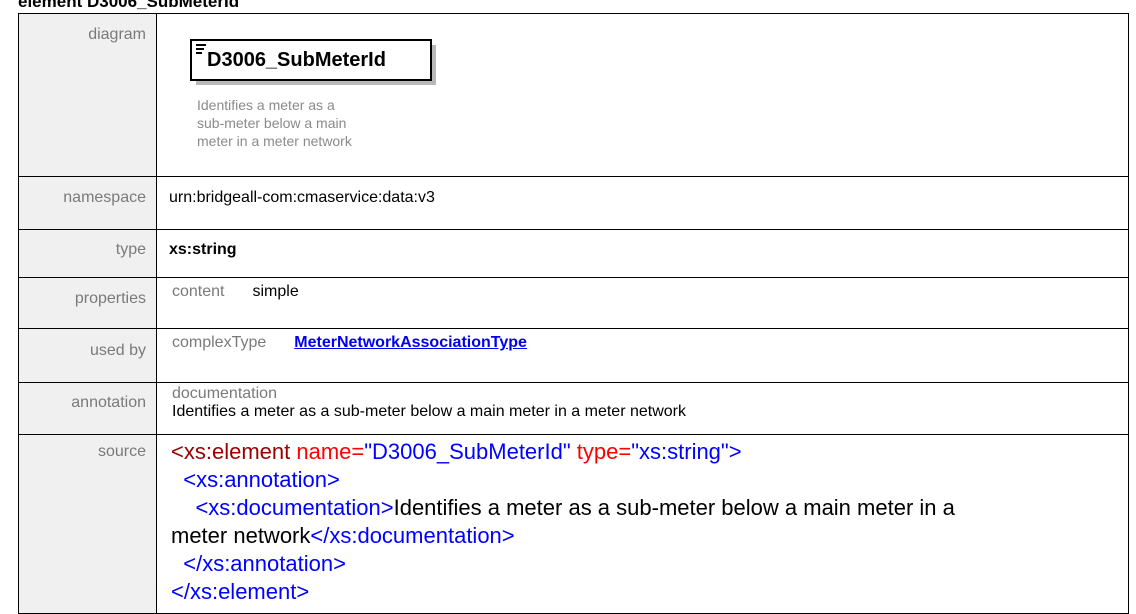  What do you see at coordinates (87, 253) in the screenshot?
I see `label-type: type` at bounding box center [87, 253].